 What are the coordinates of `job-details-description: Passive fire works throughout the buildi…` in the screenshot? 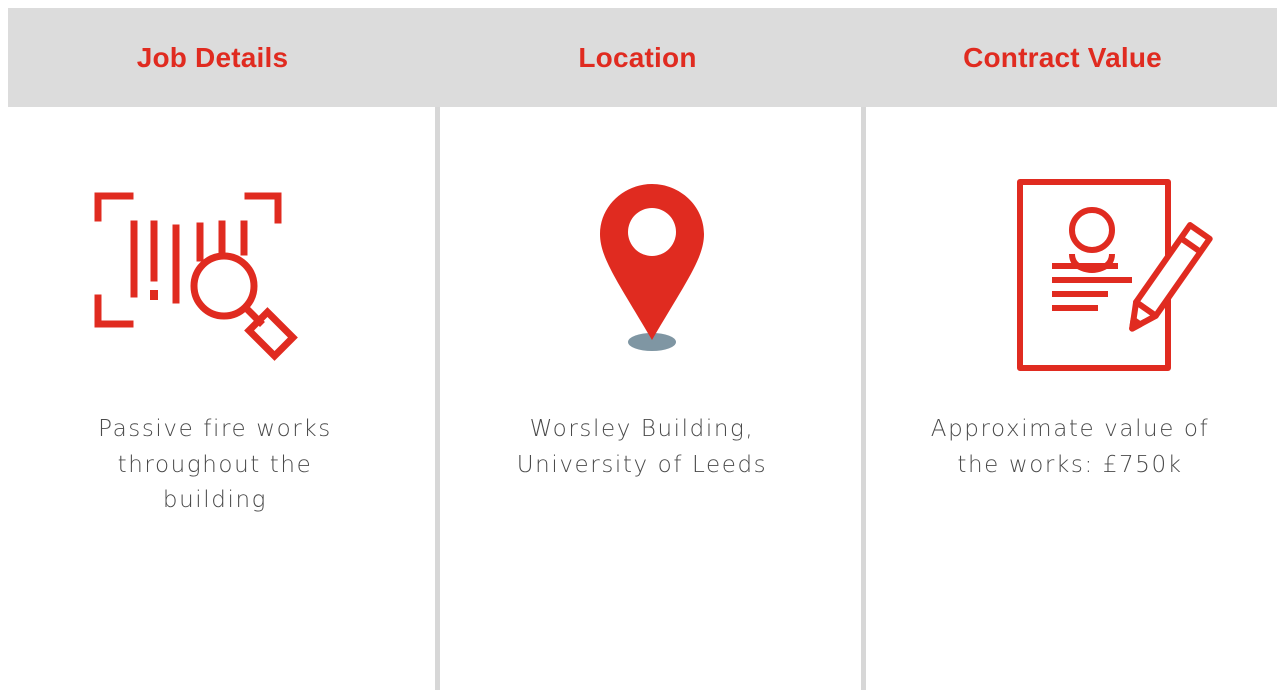 It's located at (215, 465).